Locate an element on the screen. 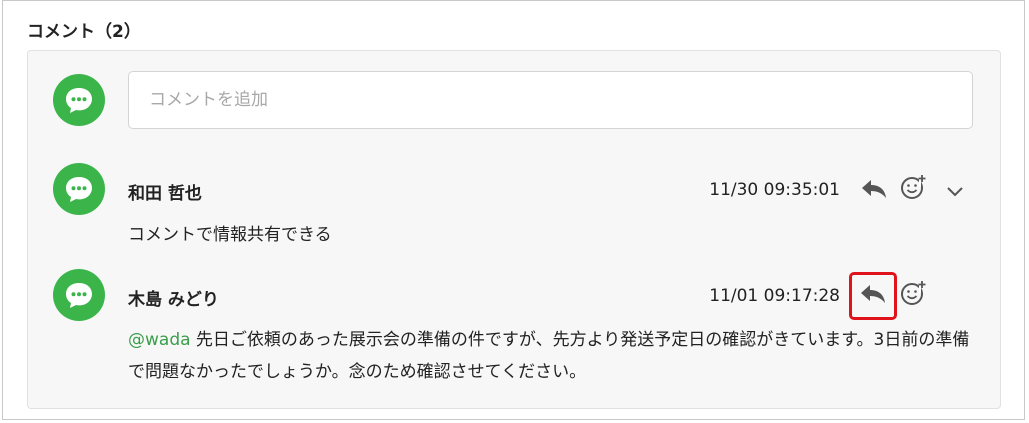  comment-author: 和田 哲也 is located at coordinates (165, 194).